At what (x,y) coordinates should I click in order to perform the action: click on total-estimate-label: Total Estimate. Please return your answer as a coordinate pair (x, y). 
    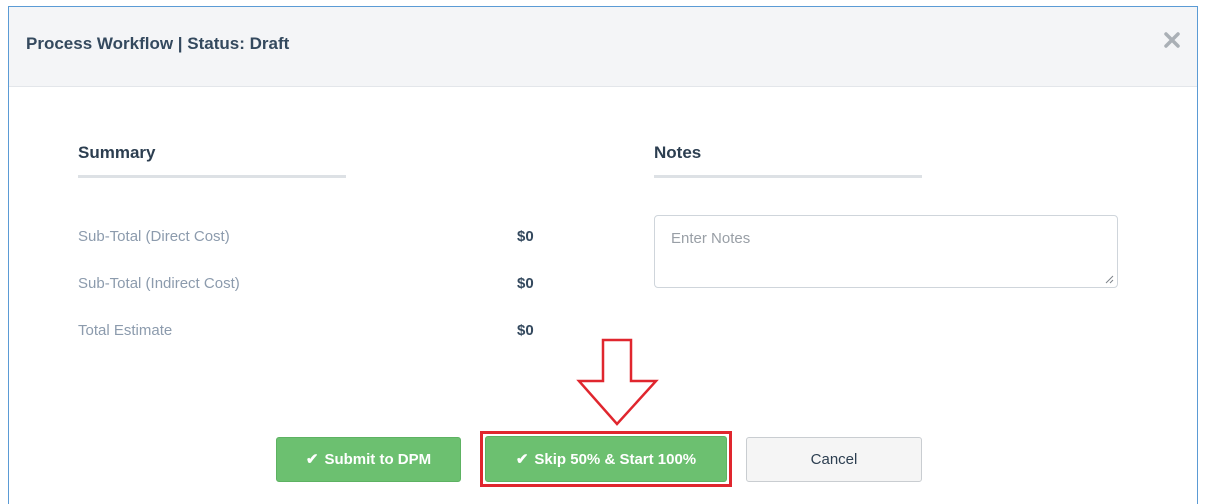
    Looking at the image, I should click on (125, 330).